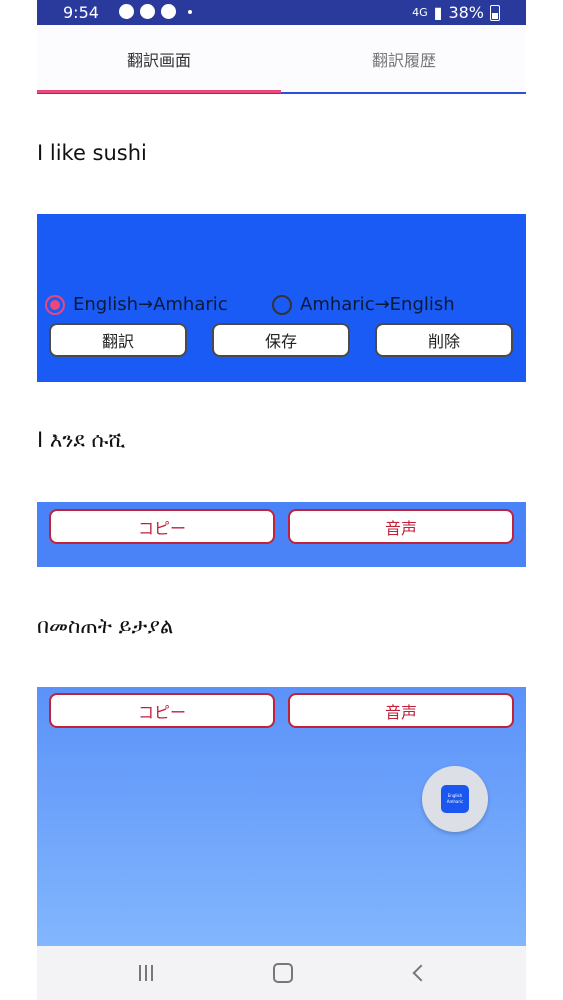 This screenshot has height=1000, width=563. I want to click on radio-label: Amharic→English, so click(377, 304).